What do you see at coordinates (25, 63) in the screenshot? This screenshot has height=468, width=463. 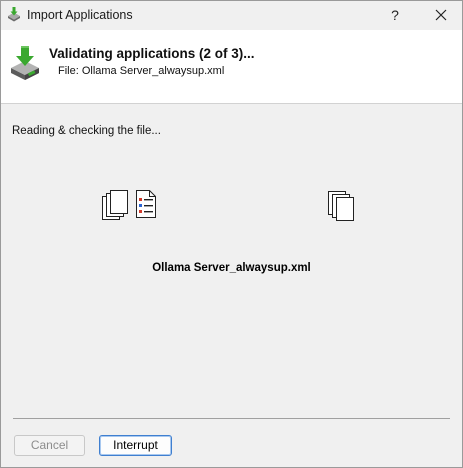 I see `import-disk-icon` at bounding box center [25, 63].